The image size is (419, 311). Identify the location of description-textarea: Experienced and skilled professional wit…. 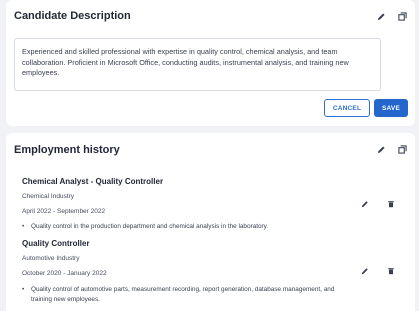
(197, 64).